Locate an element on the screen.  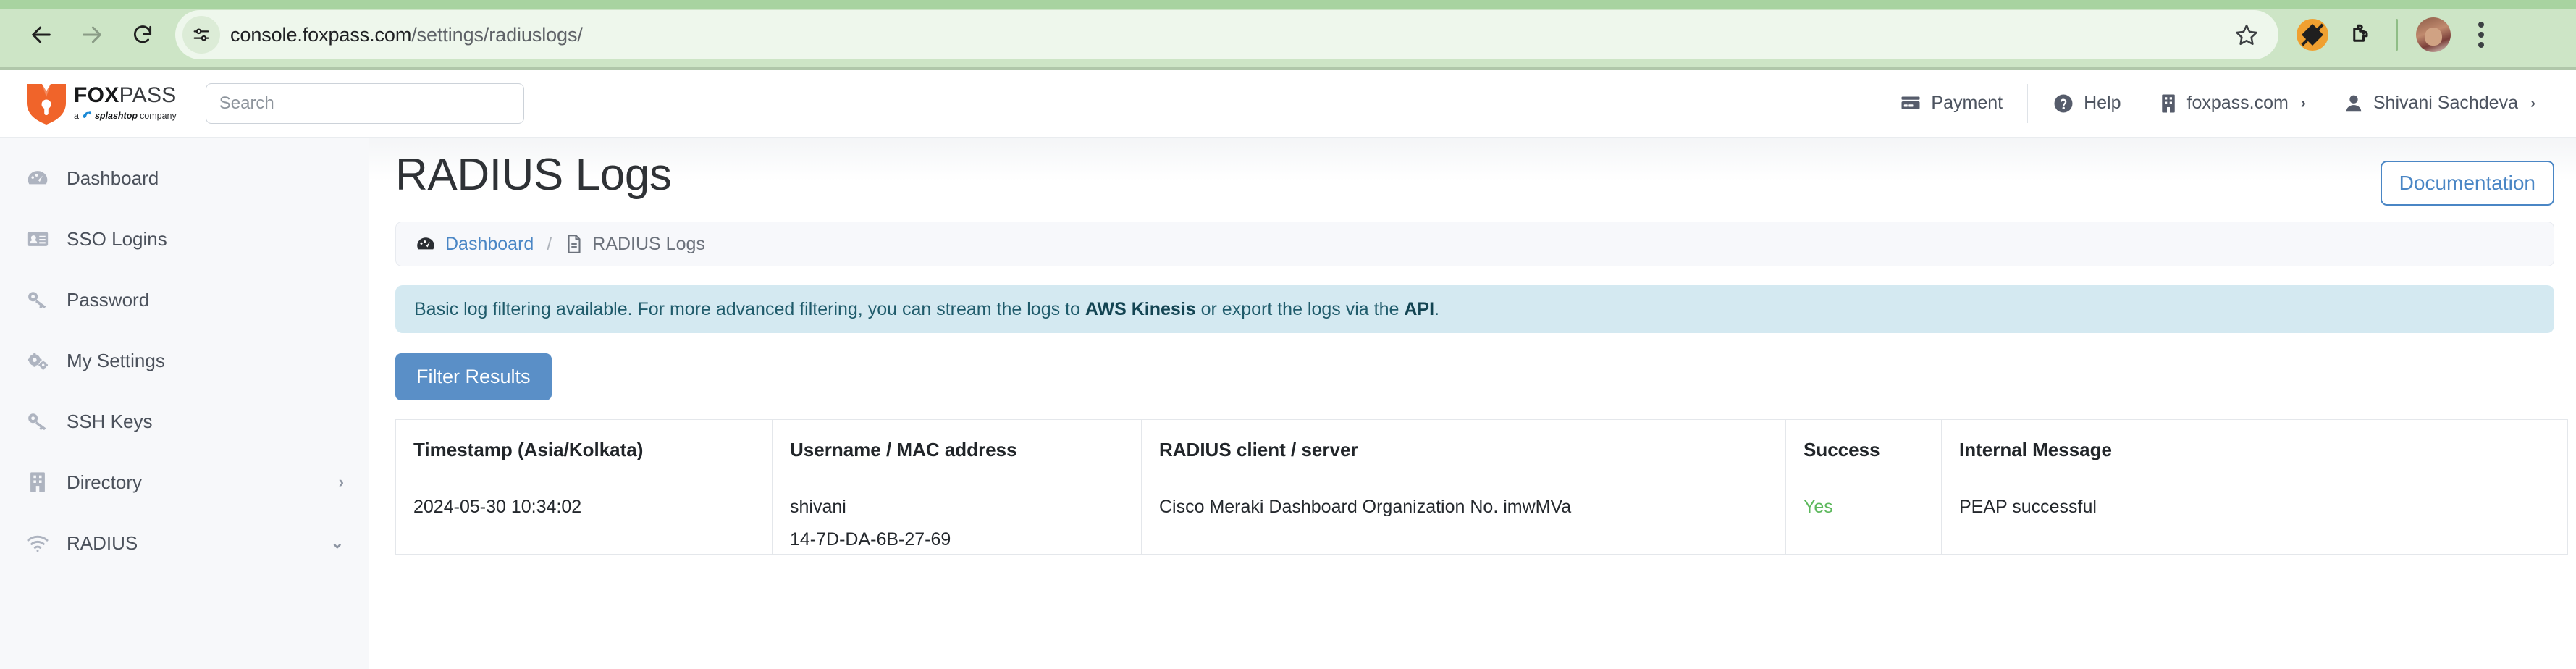
search-wrapper is located at coordinates (364, 103).